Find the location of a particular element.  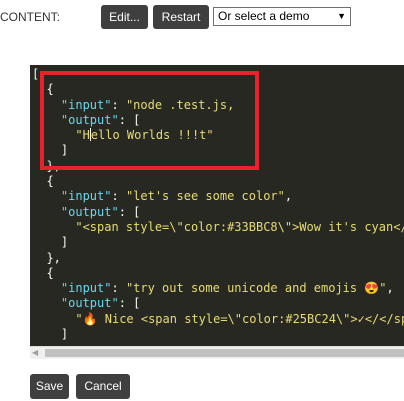

scroll-left-icon: ◀ is located at coordinates (35, 353).